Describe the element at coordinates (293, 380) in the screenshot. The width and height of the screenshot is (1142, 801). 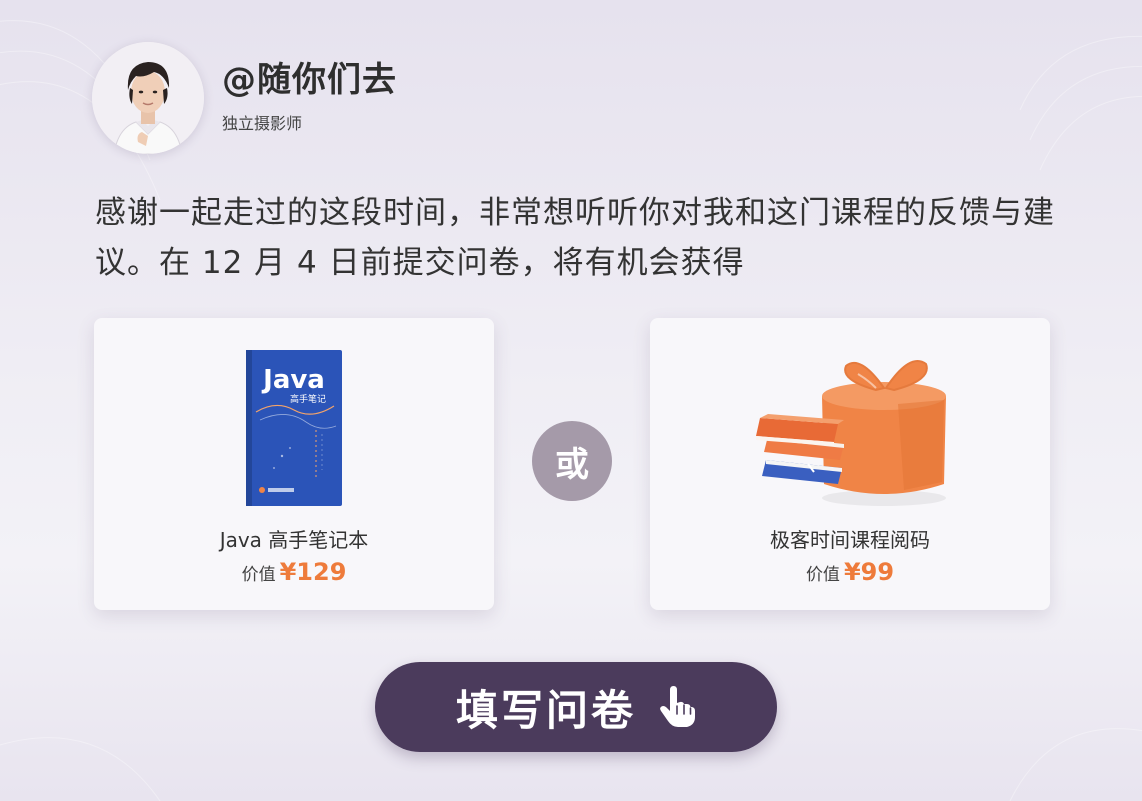
I see `book-cover-title: Java` at that location.